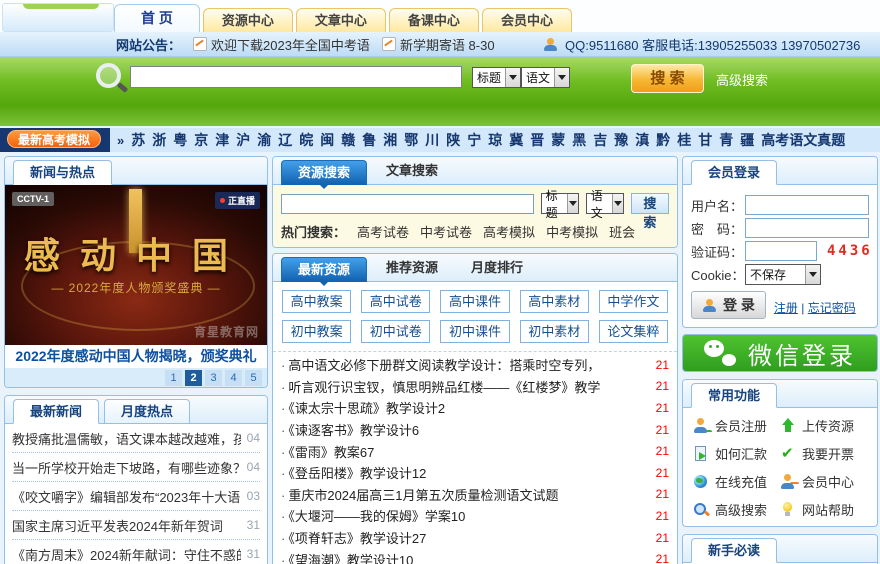  Describe the element at coordinates (56, 411) in the screenshot. I see `tab-latest-news: 最新新闻` at that location.